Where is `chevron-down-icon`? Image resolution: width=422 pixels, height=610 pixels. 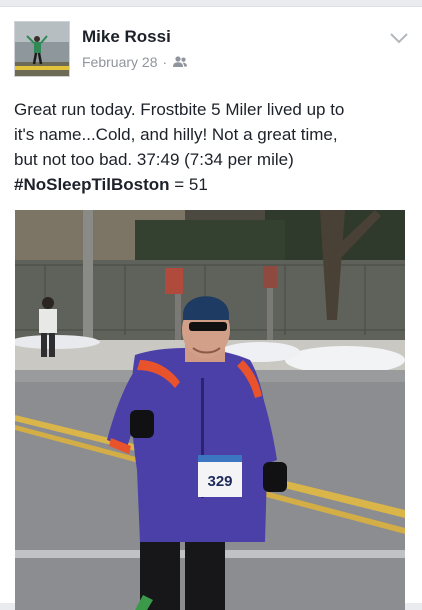
chevron-down-icon is located at coordinates (399, 38).